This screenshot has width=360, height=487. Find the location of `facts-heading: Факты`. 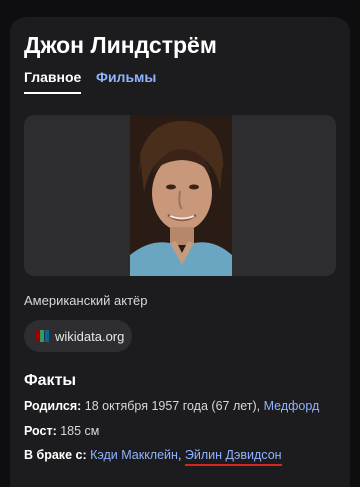

facts-heading: Факты is located at coordinates (50, 380).